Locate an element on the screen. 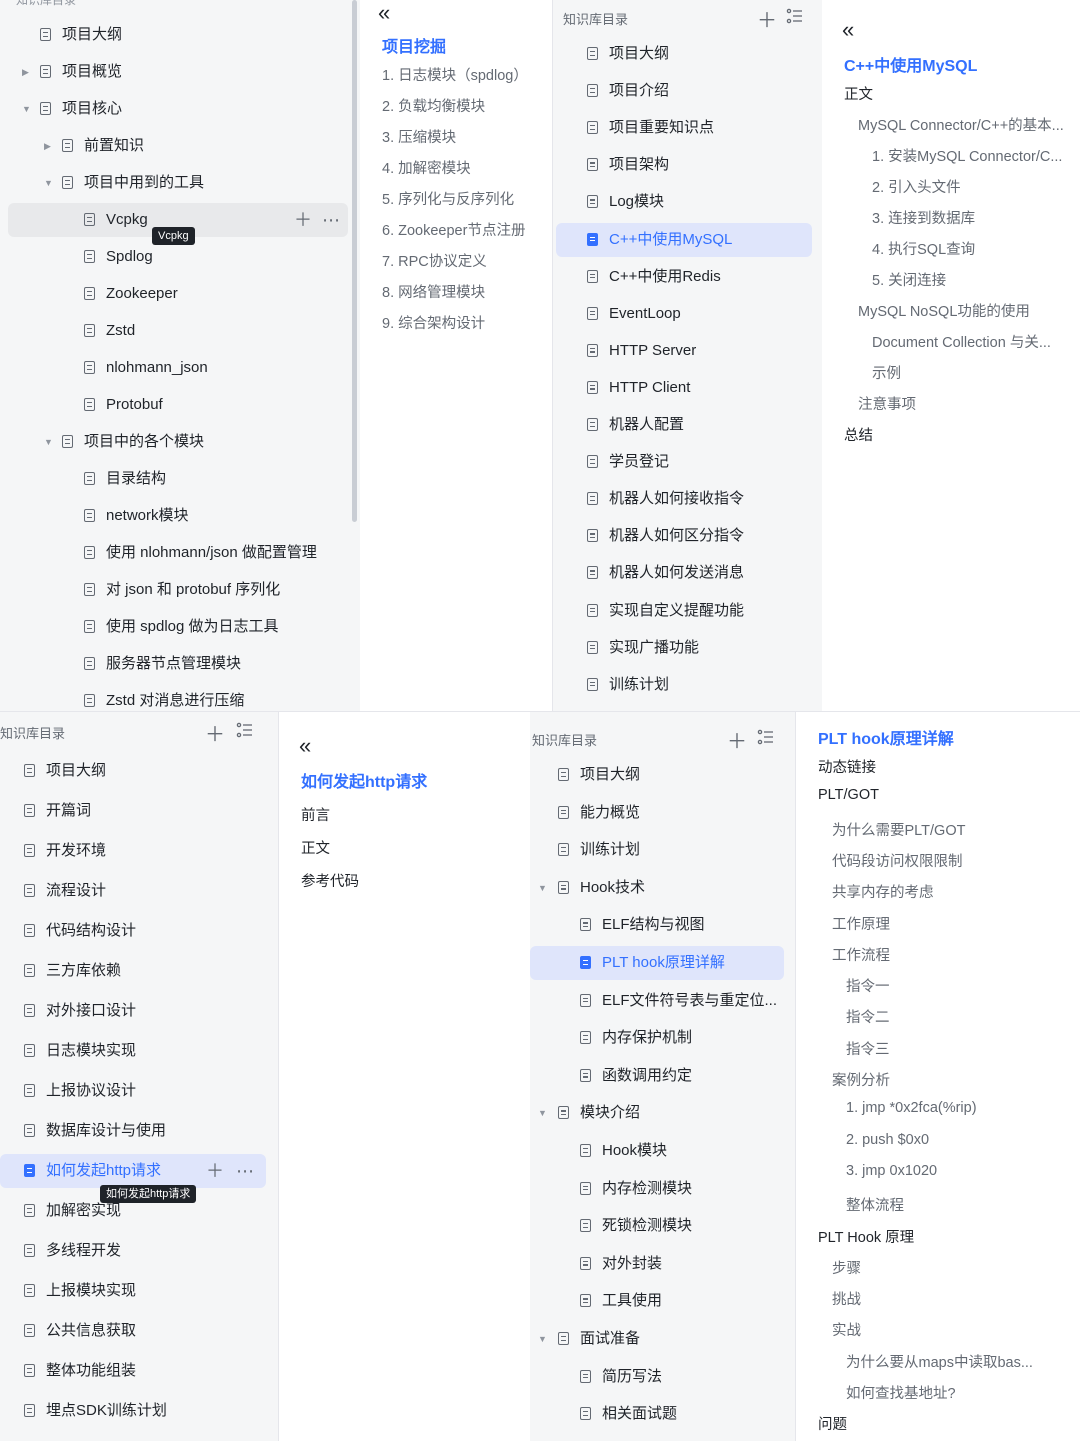 This screenshot has height=1441, width=1080. toc-item: 9. 综合架构设计 is located at coordinates (433, 322).